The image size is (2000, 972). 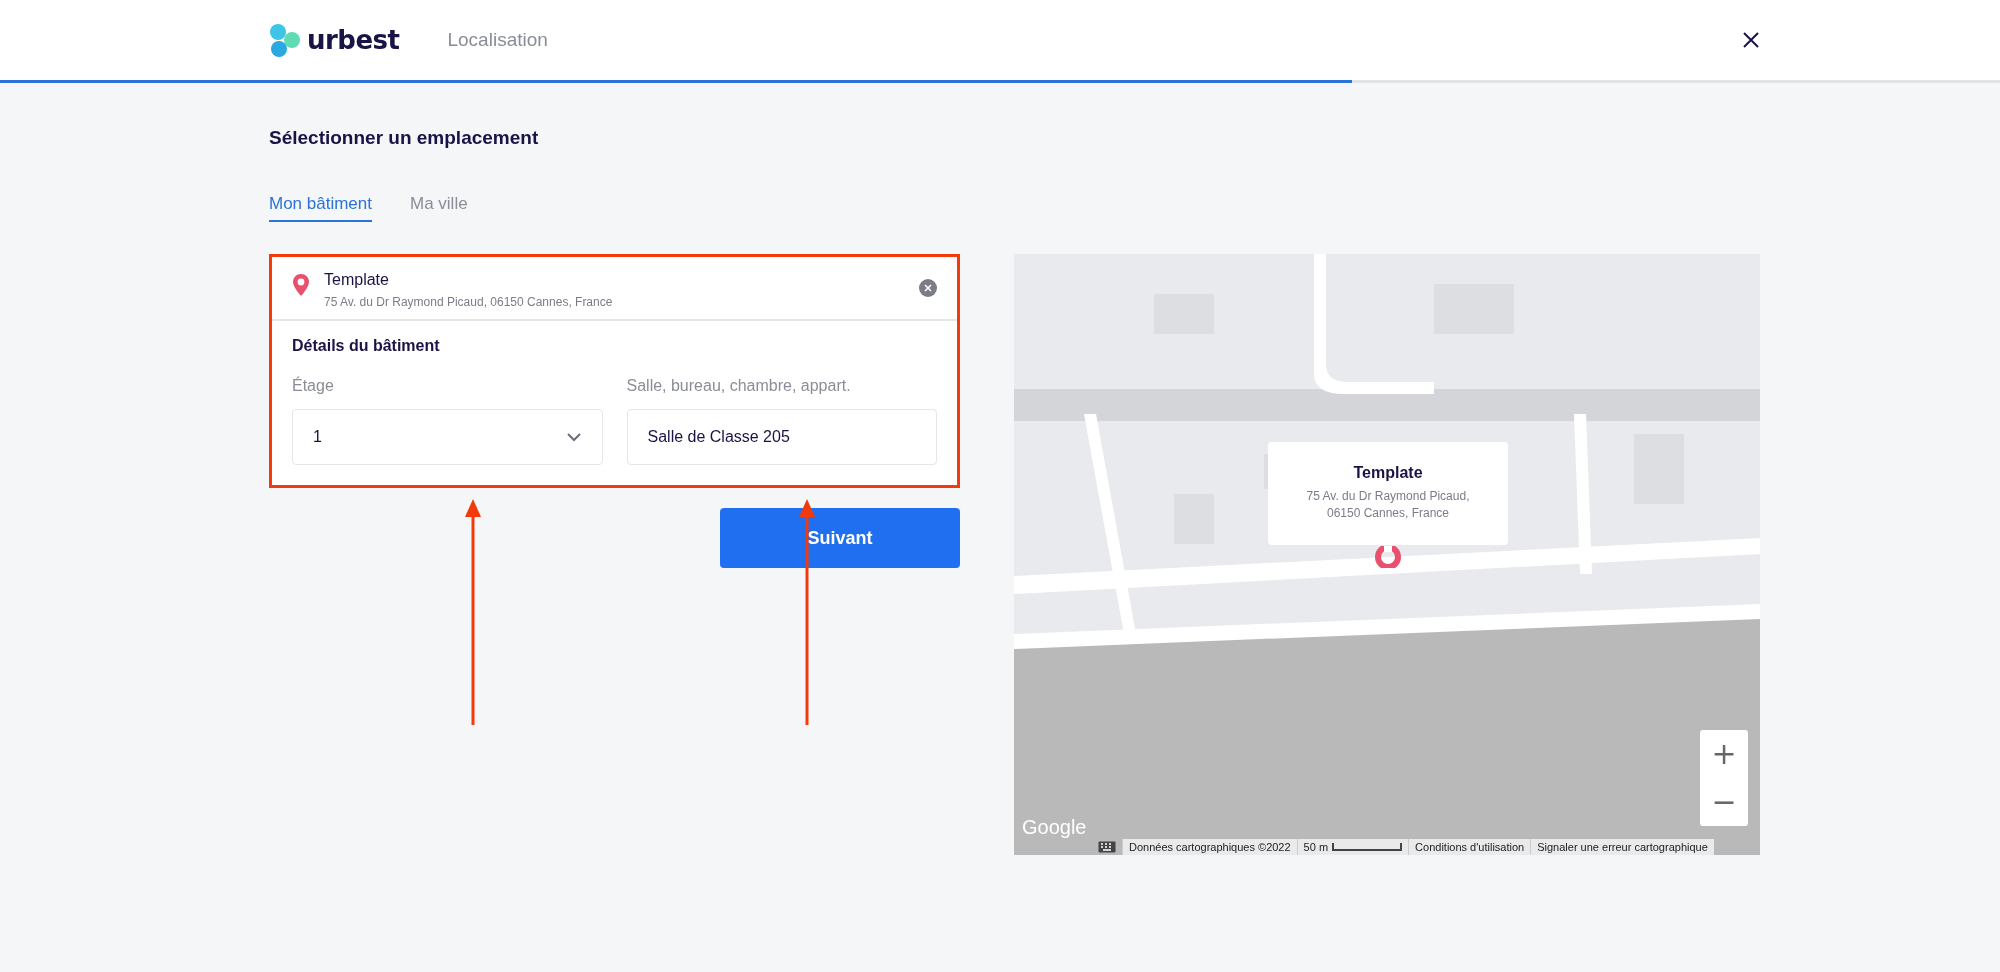 I want to click on close-button, so click(x=1751, y=40).